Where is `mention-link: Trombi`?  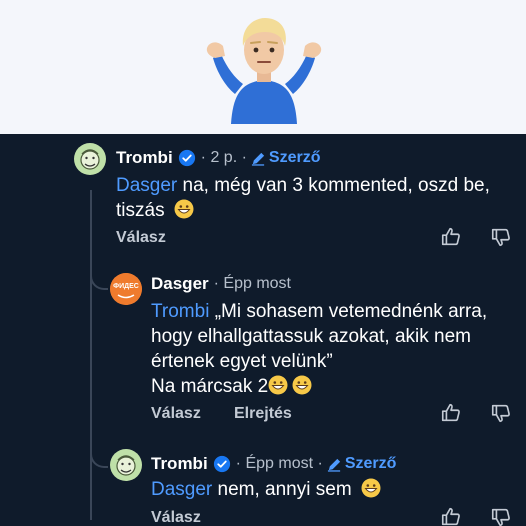 mention-link: Trombi is located at coordinates (180, 311).